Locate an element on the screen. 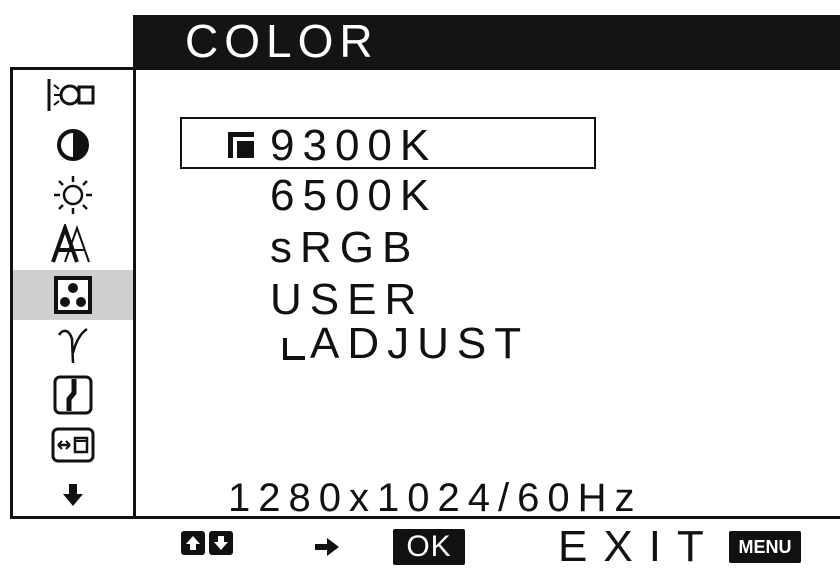  sidebar-item-color is located at coordinates (73, 295).